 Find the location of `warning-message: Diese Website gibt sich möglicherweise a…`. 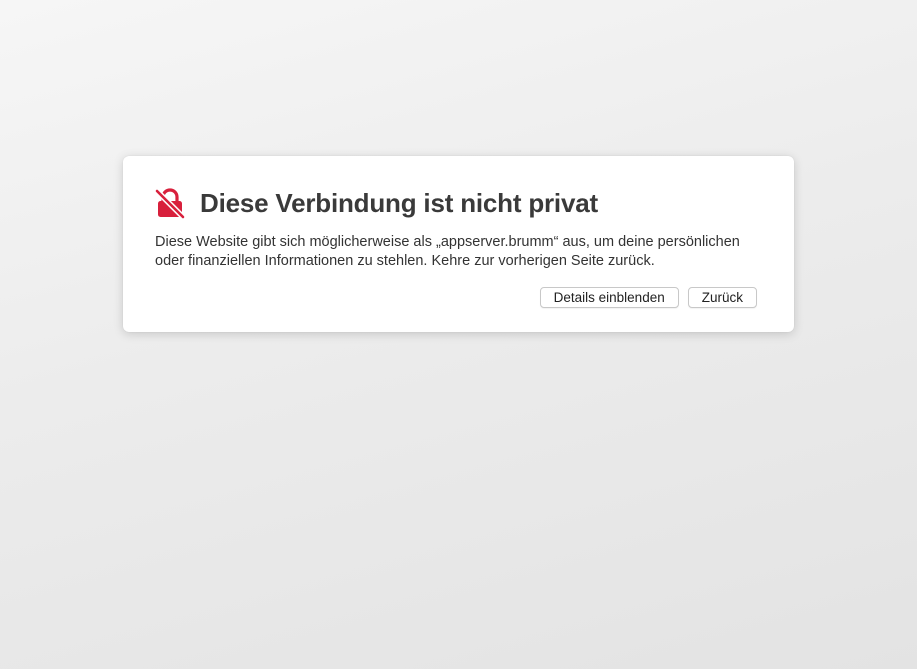

warning-message: Diese Website gibt sich möglicherweise a… is located at coordinates (447, 251).